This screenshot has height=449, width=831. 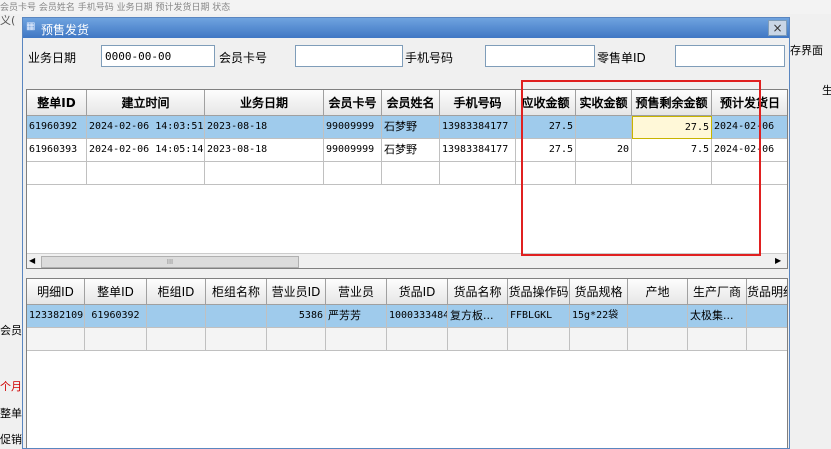 What do you see at coordinates (115, 8) in the screenshot?
I see `background-header-text: 会员卡号 会员姓名 手机号码 业务日期 预计发货日期 状态` at bounding box center [115, 8].